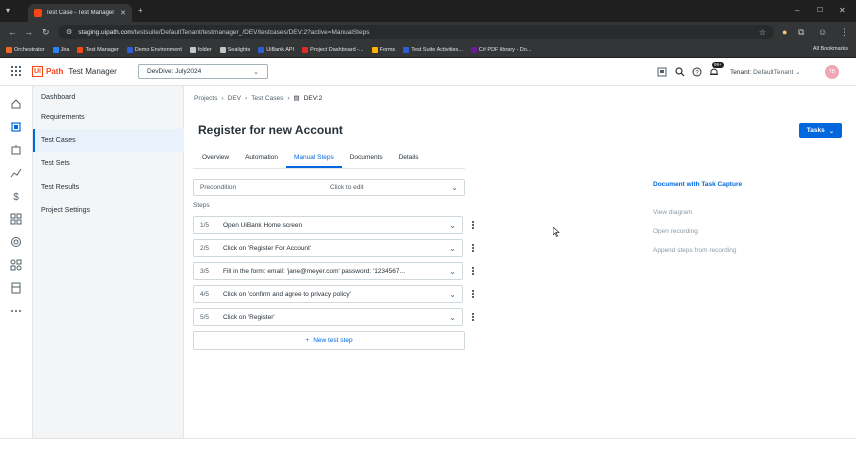 The height and width of the screenshot is (450, 856). Describe the element at coordinates (60, 49) in the screenshot. I see `bookmark-item: Jira` at that location.